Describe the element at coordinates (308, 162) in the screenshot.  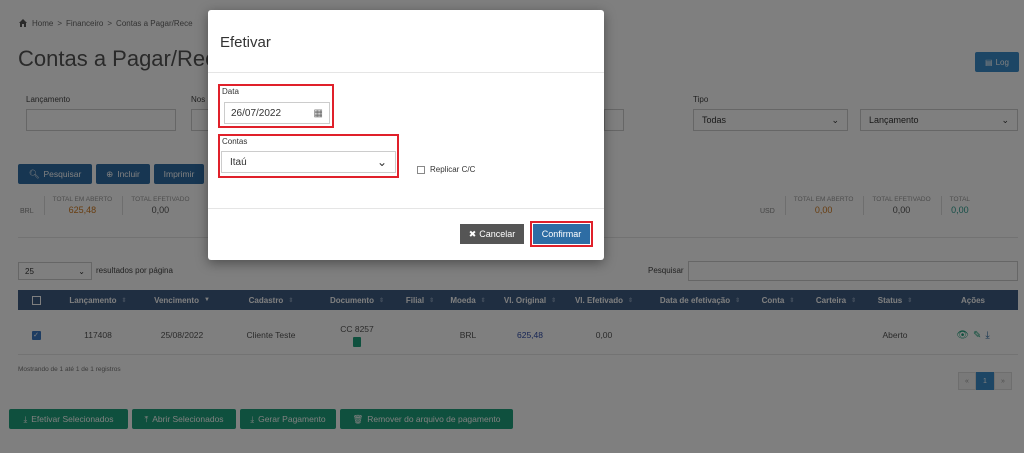
I see `accounts-select: Itaú ⌄` at that location.